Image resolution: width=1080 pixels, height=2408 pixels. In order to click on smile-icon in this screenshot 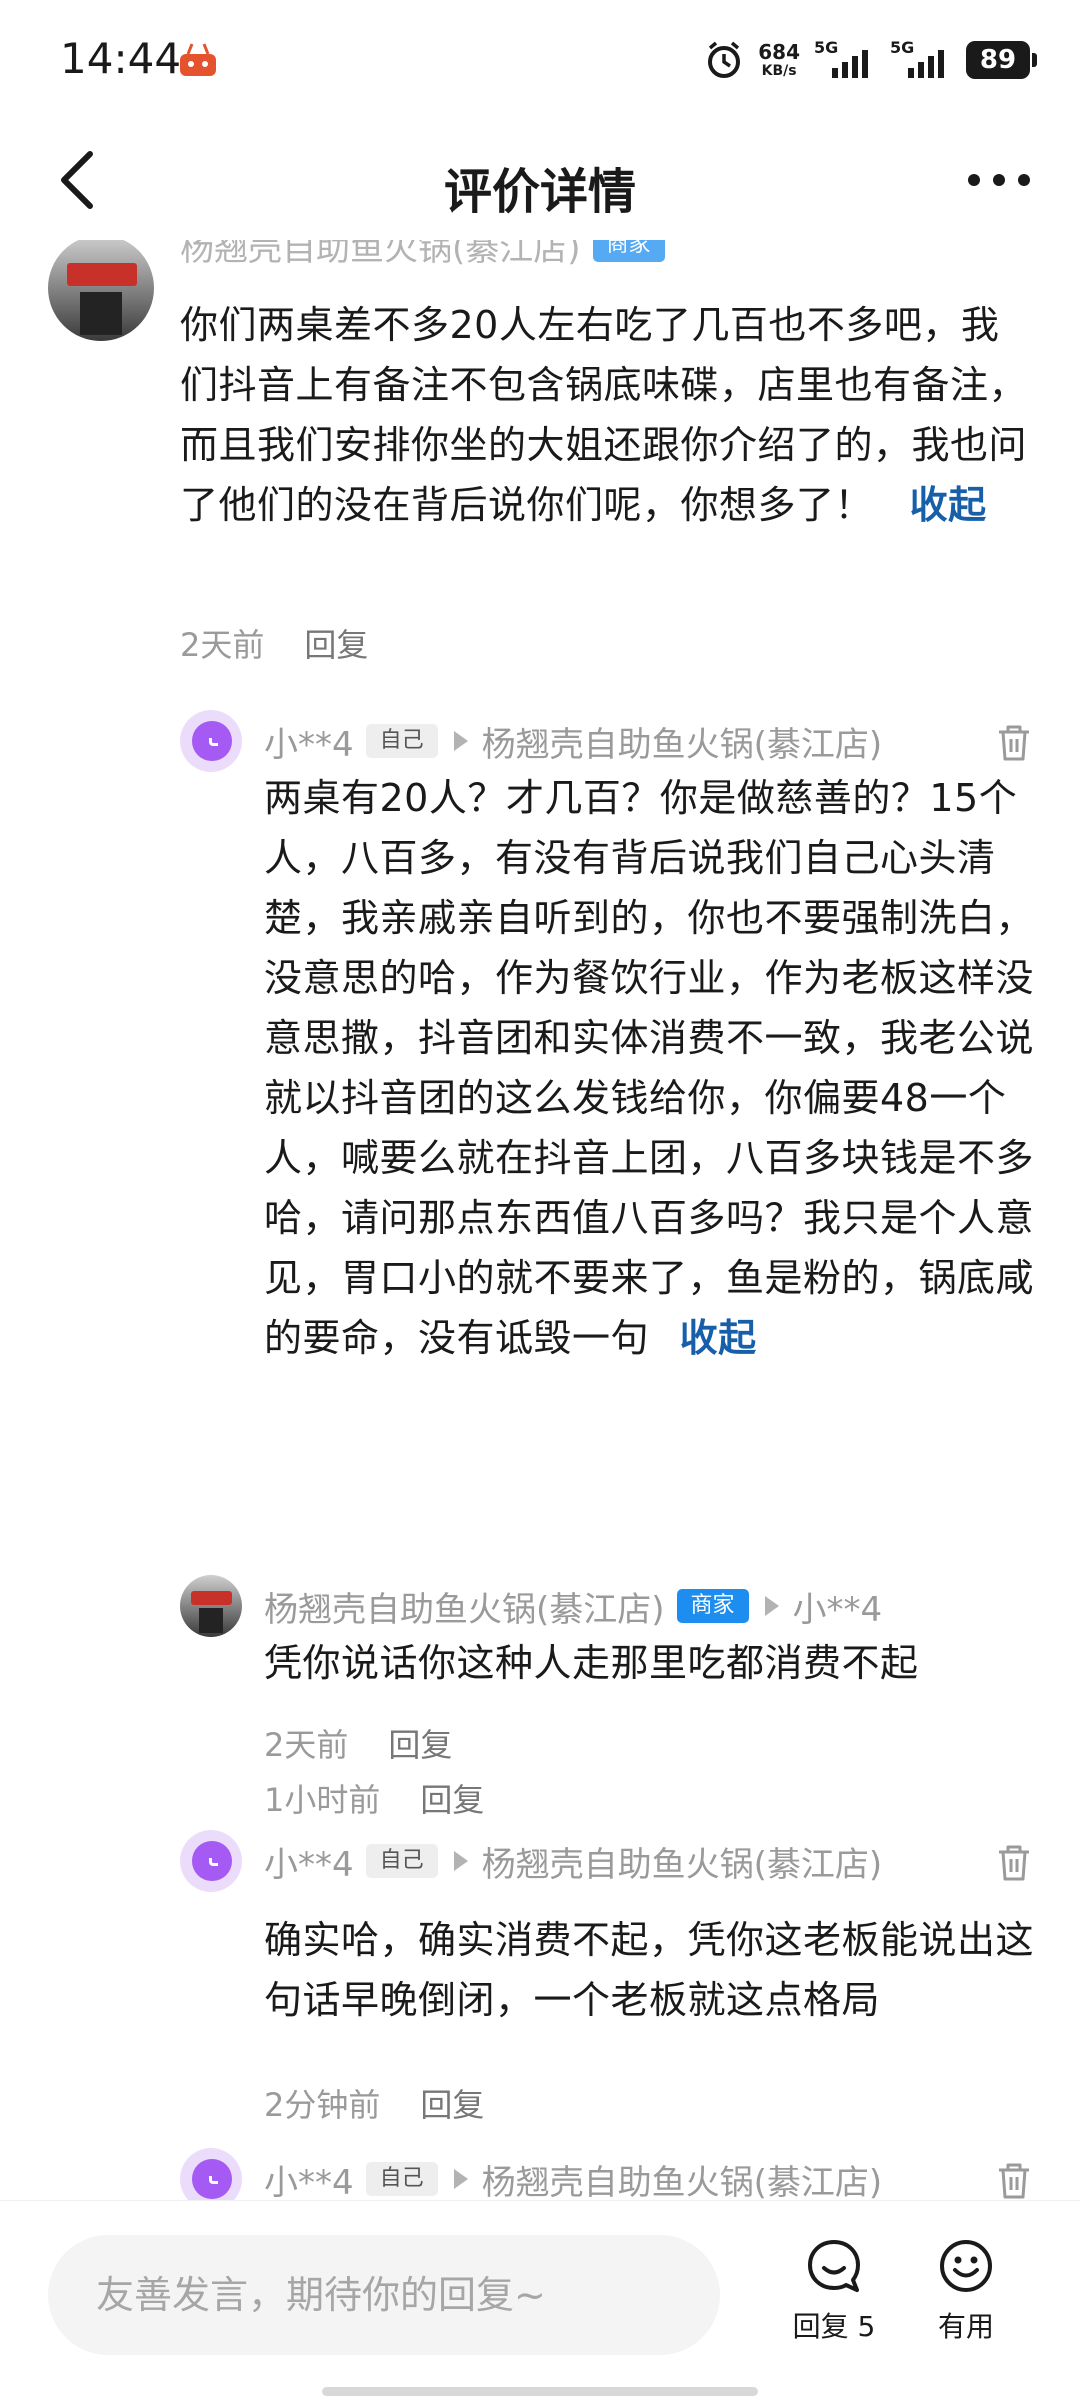, I will do `click(966, 2266)`.